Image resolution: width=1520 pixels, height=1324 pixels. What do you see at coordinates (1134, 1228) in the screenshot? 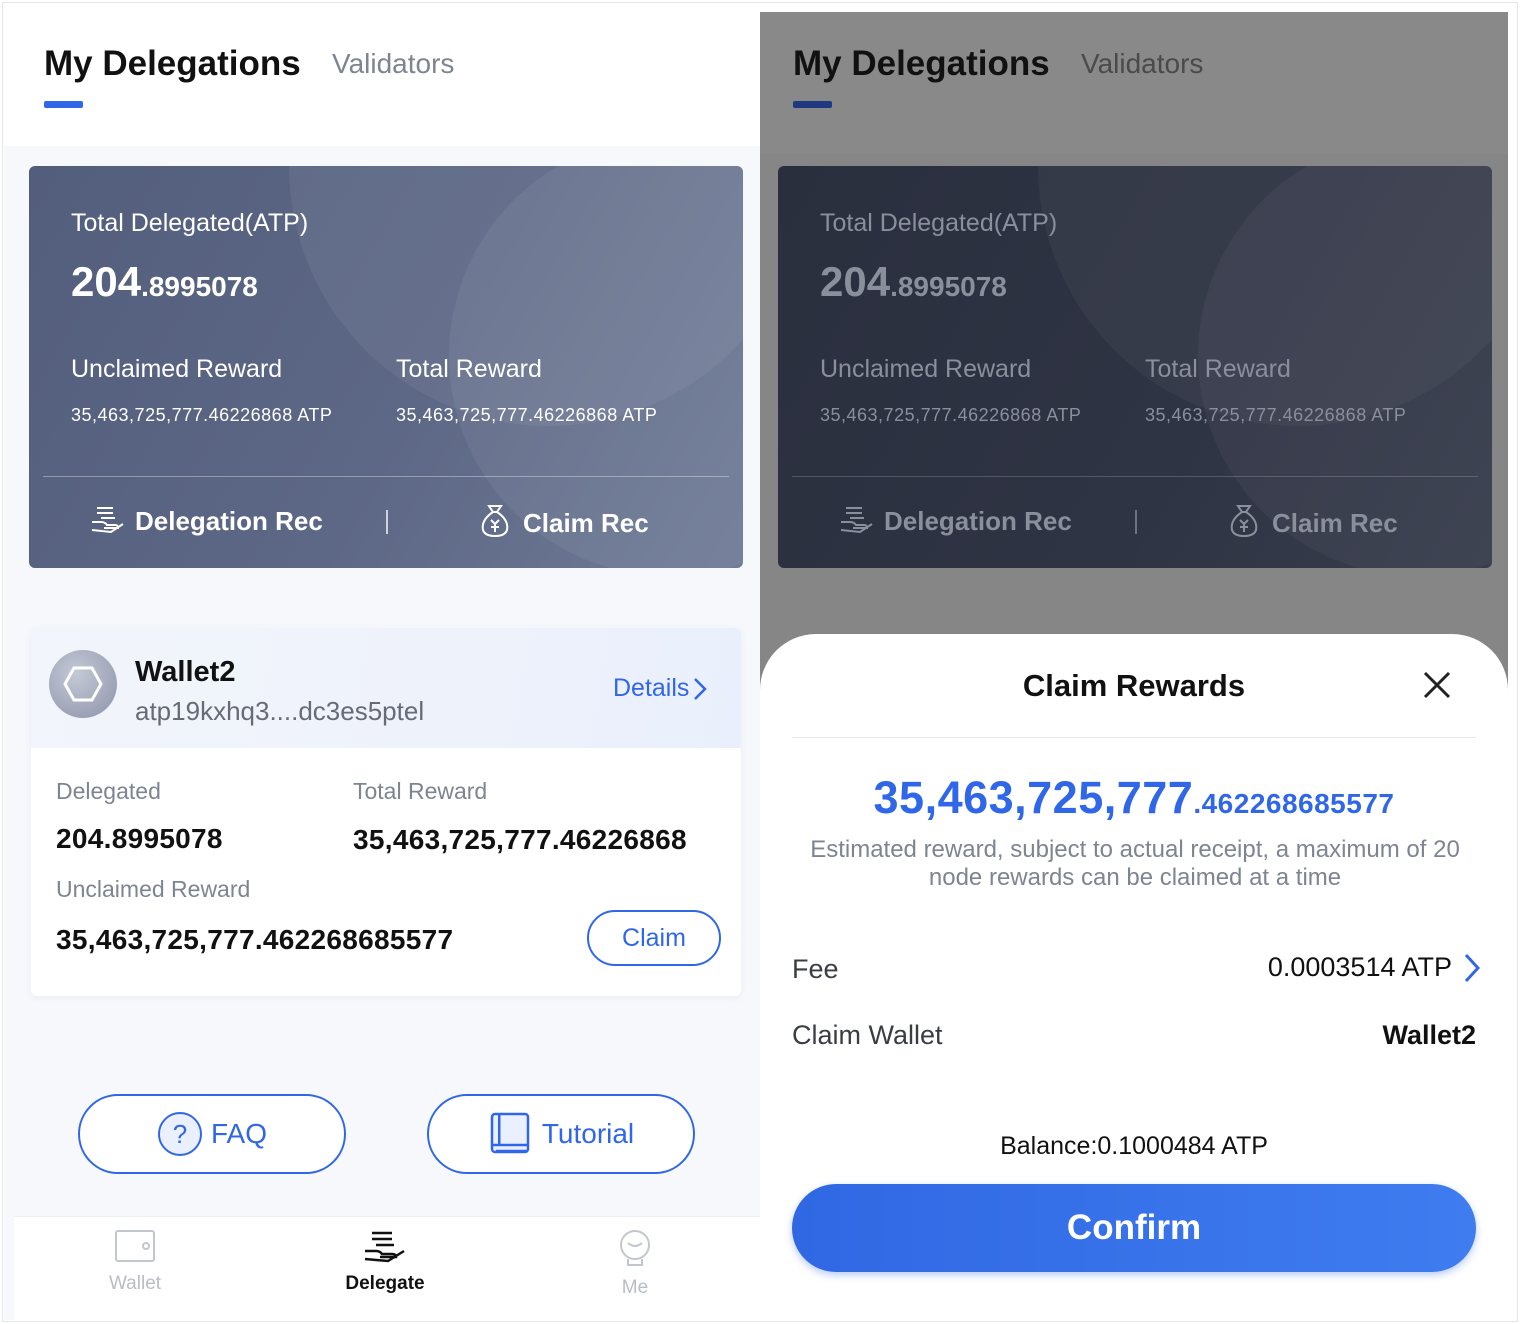
I see `confirm-button: Confirm` at bounding box center [1134, 1228].